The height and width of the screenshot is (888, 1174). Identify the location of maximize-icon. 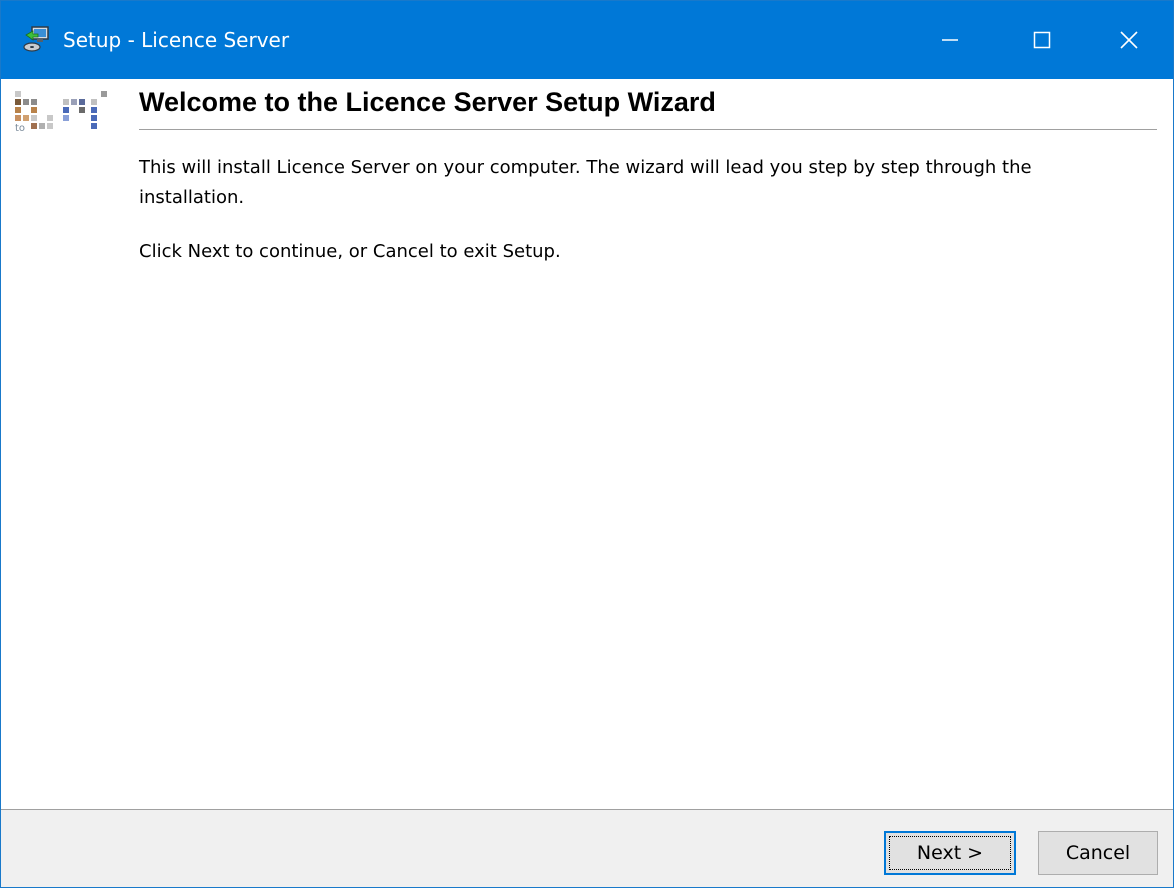
(1042, 40).